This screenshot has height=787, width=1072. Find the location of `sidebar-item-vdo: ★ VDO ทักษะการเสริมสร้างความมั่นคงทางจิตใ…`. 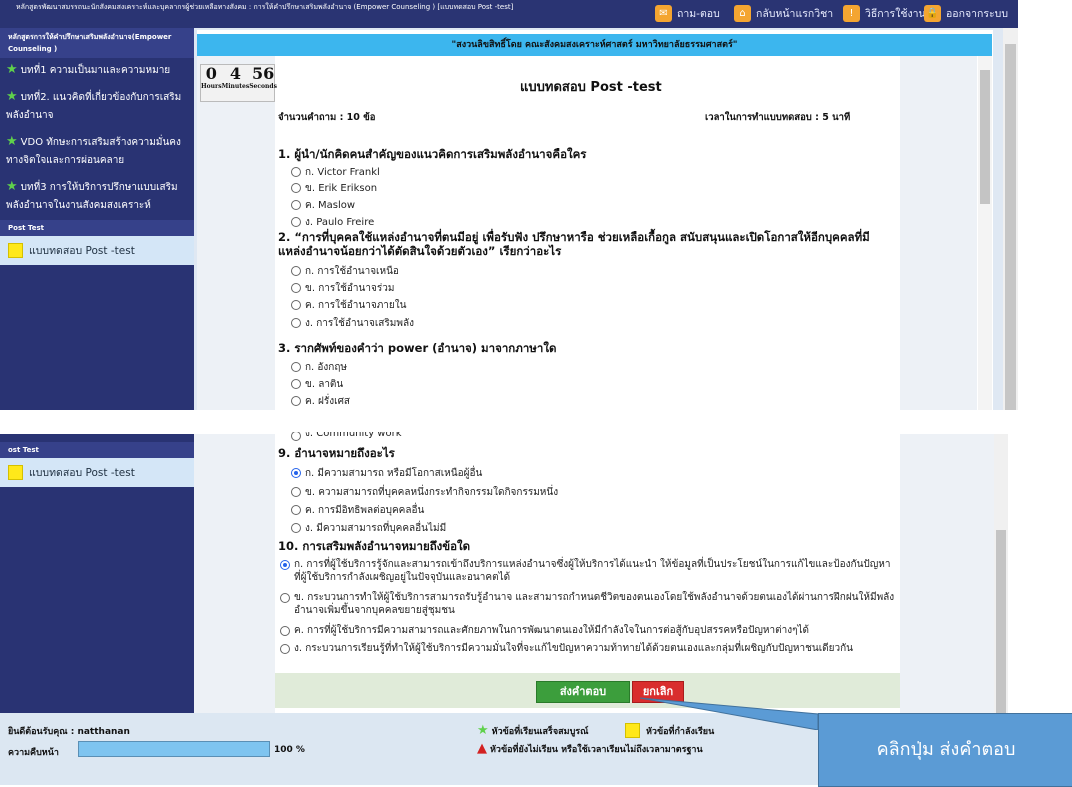

sidebar-item-vdo: ★ VDO ทักษะการเสริมสร้างความมั่นคงทางจิตใ… is located at coordinates (97, 152).